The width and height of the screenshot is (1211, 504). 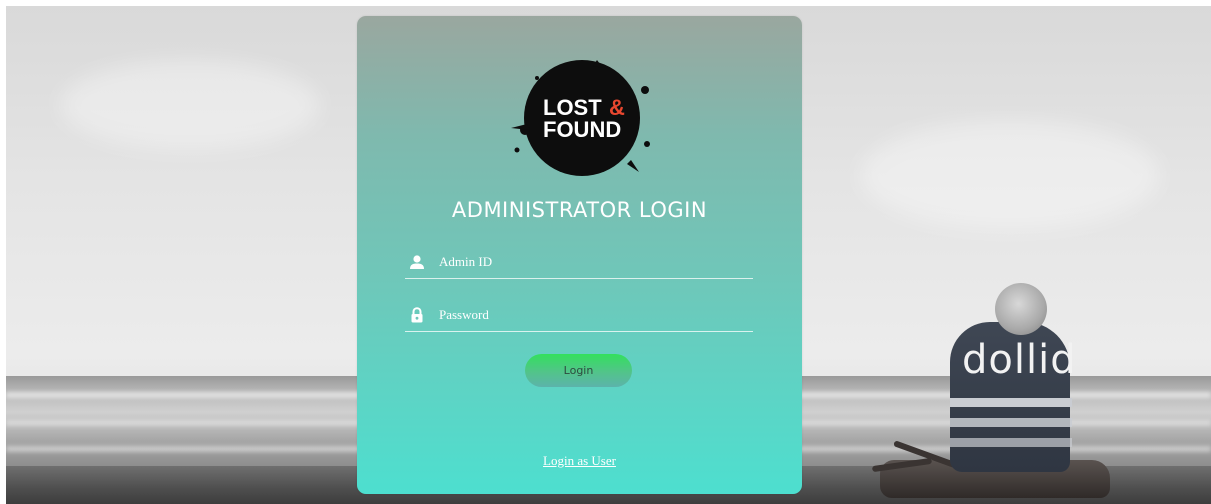 I want to click on login-button: Login, so click(x=578, y=370).